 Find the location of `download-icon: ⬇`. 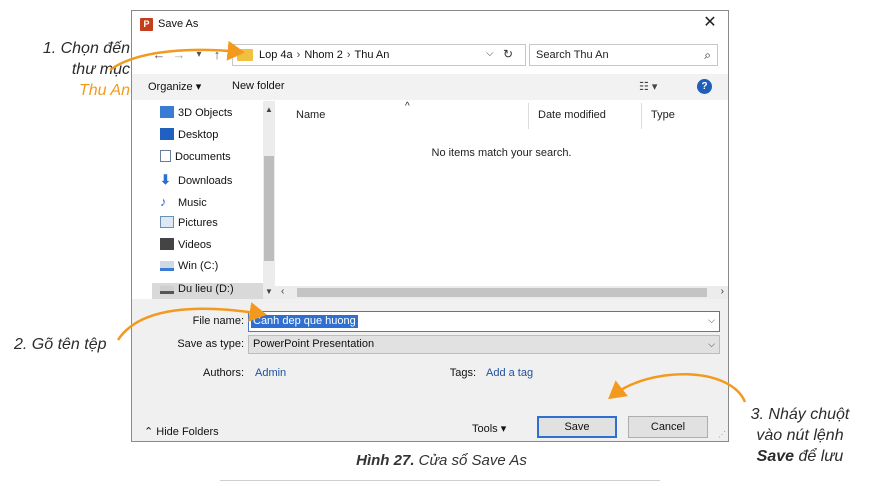

download-icon: ⬇ is located at coordinates (165, 179).